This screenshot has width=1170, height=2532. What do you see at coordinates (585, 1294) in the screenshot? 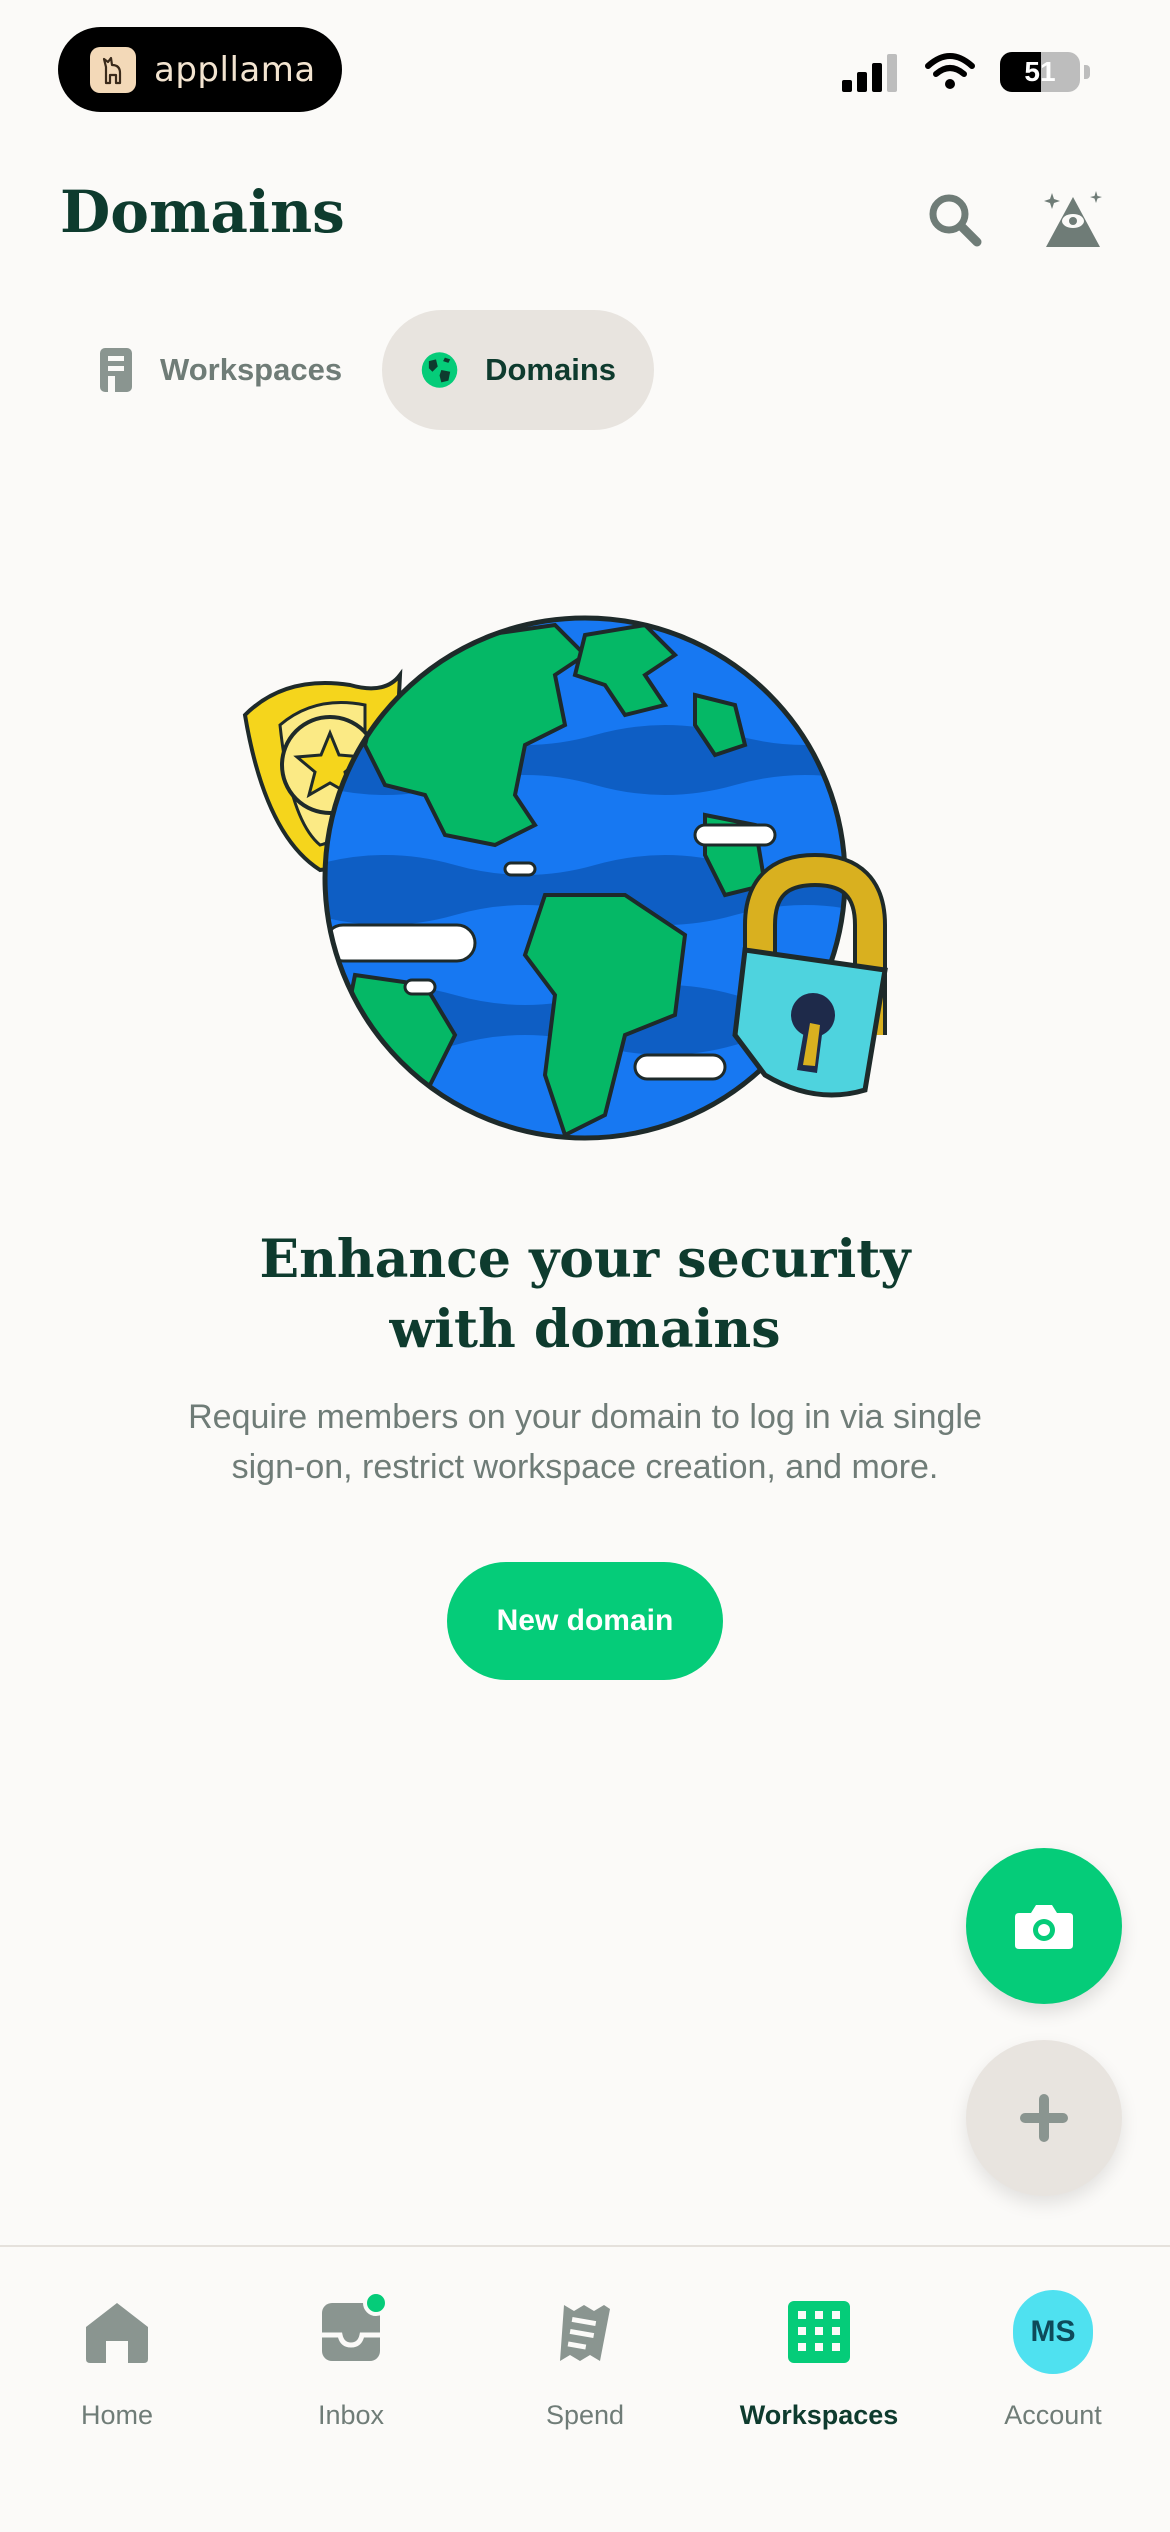
I see `empty-state-title: Enhance your security with domains` at bounding box center [585, 1294].